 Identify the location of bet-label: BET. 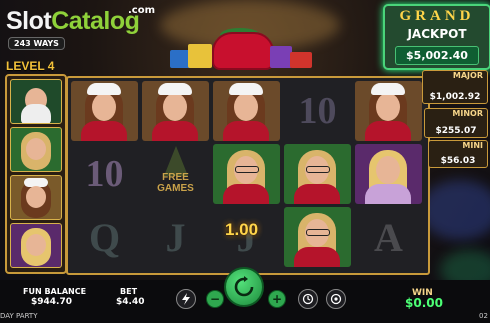
(129, 291).